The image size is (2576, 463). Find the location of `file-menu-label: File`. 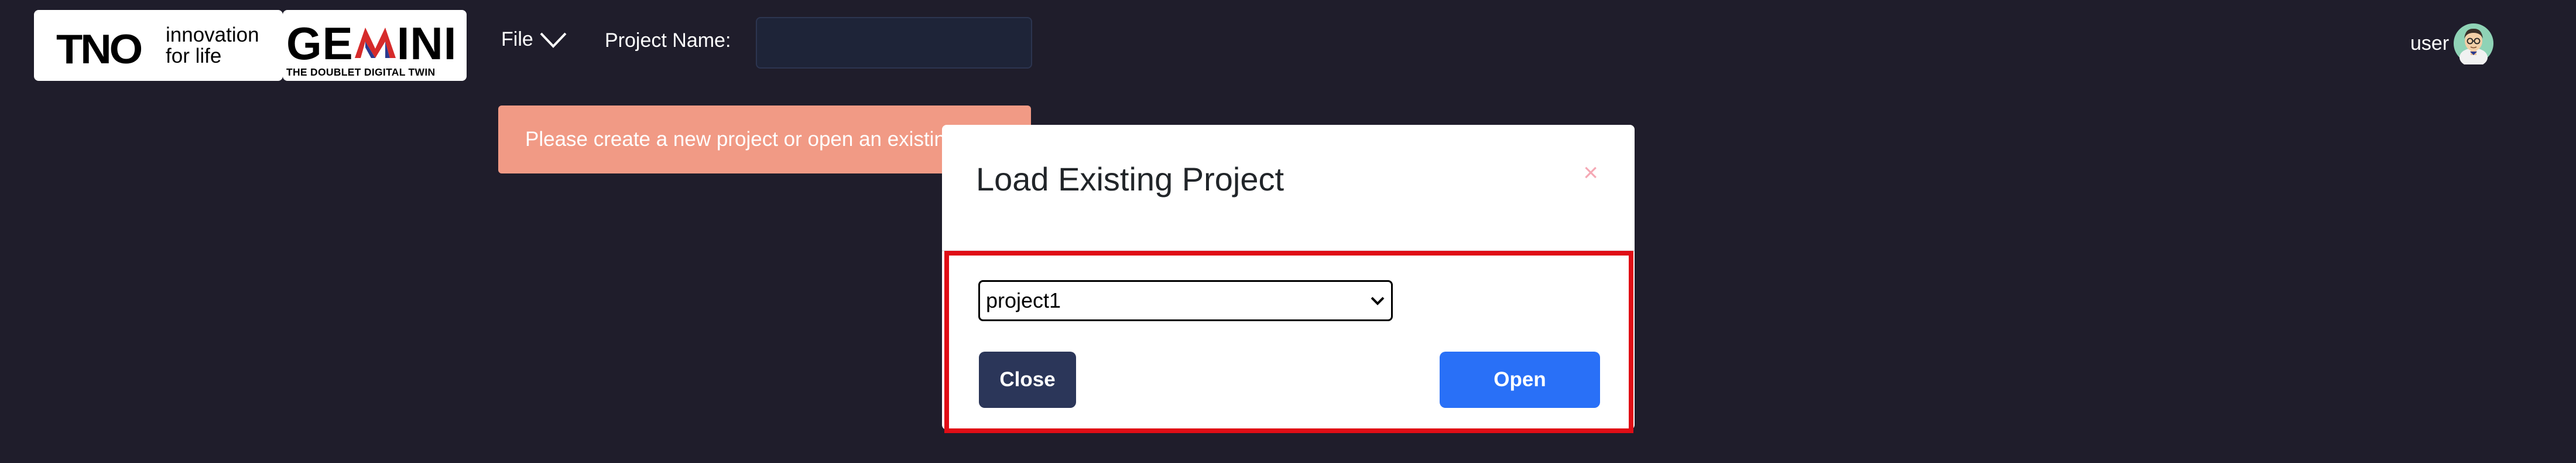

file-menu-label: File is located at coordinates (517, 39).